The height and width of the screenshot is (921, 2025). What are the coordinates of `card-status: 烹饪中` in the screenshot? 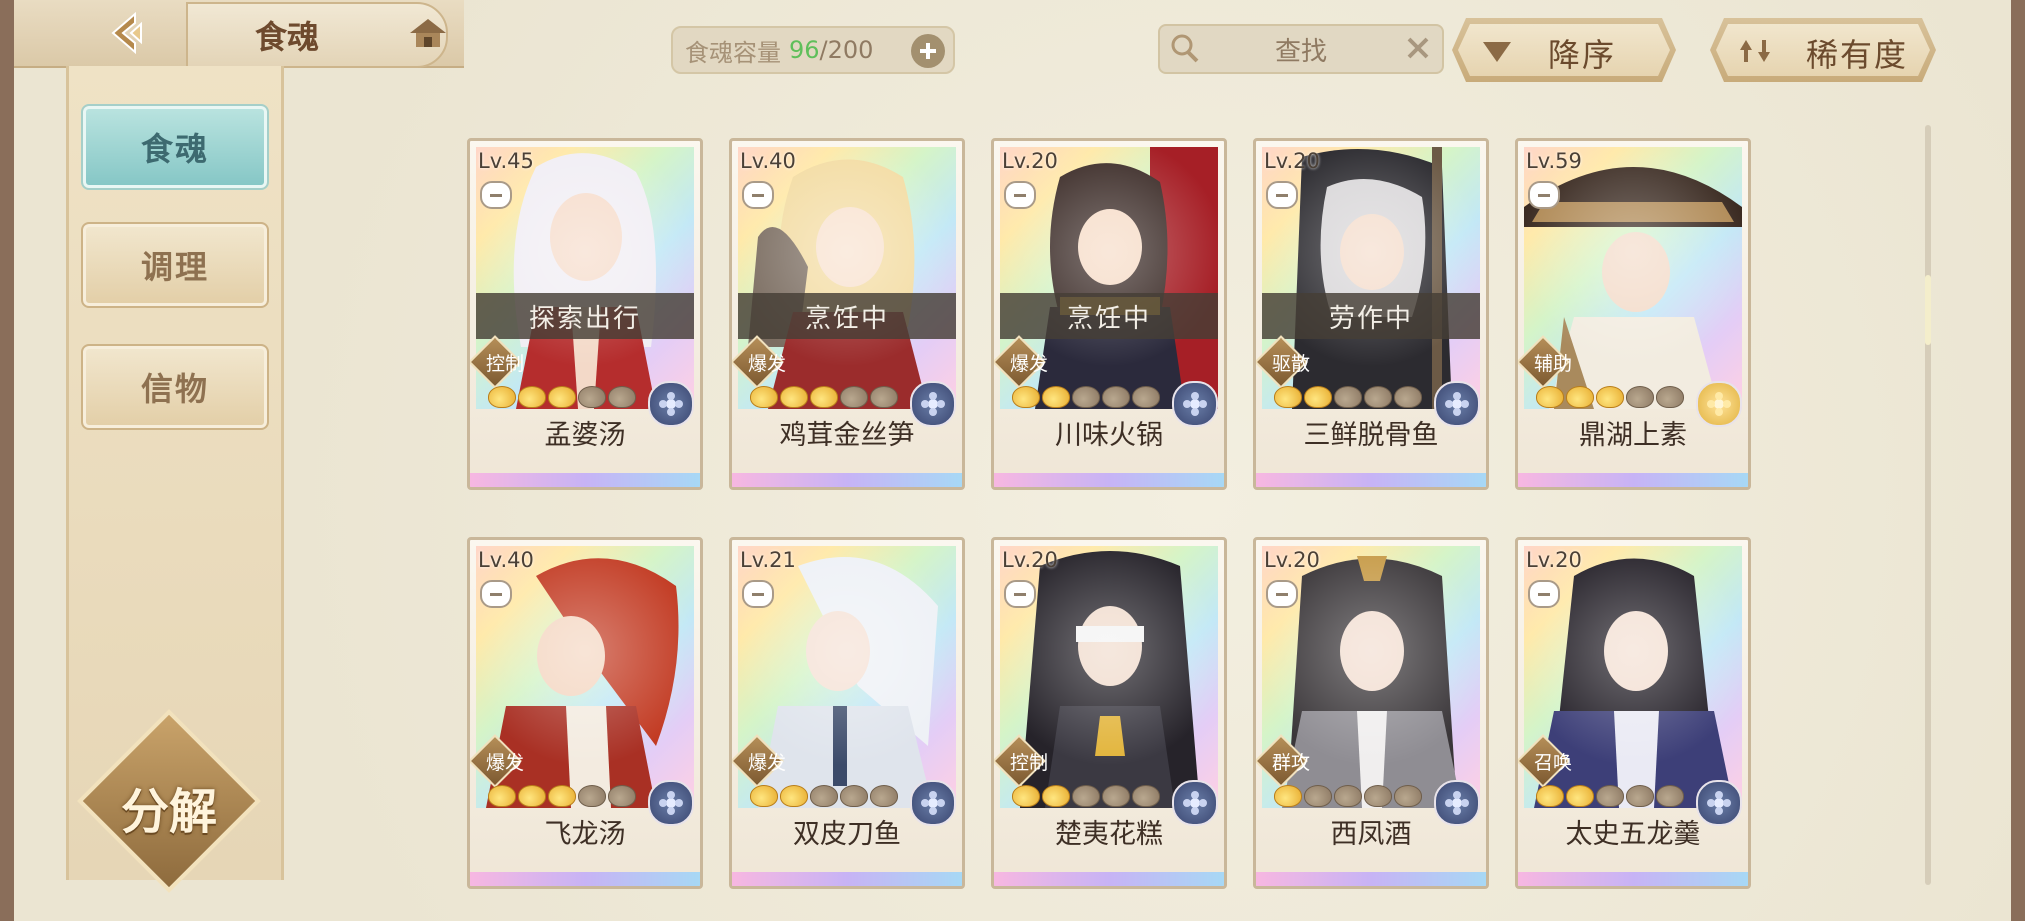 It's located at (847, 316).